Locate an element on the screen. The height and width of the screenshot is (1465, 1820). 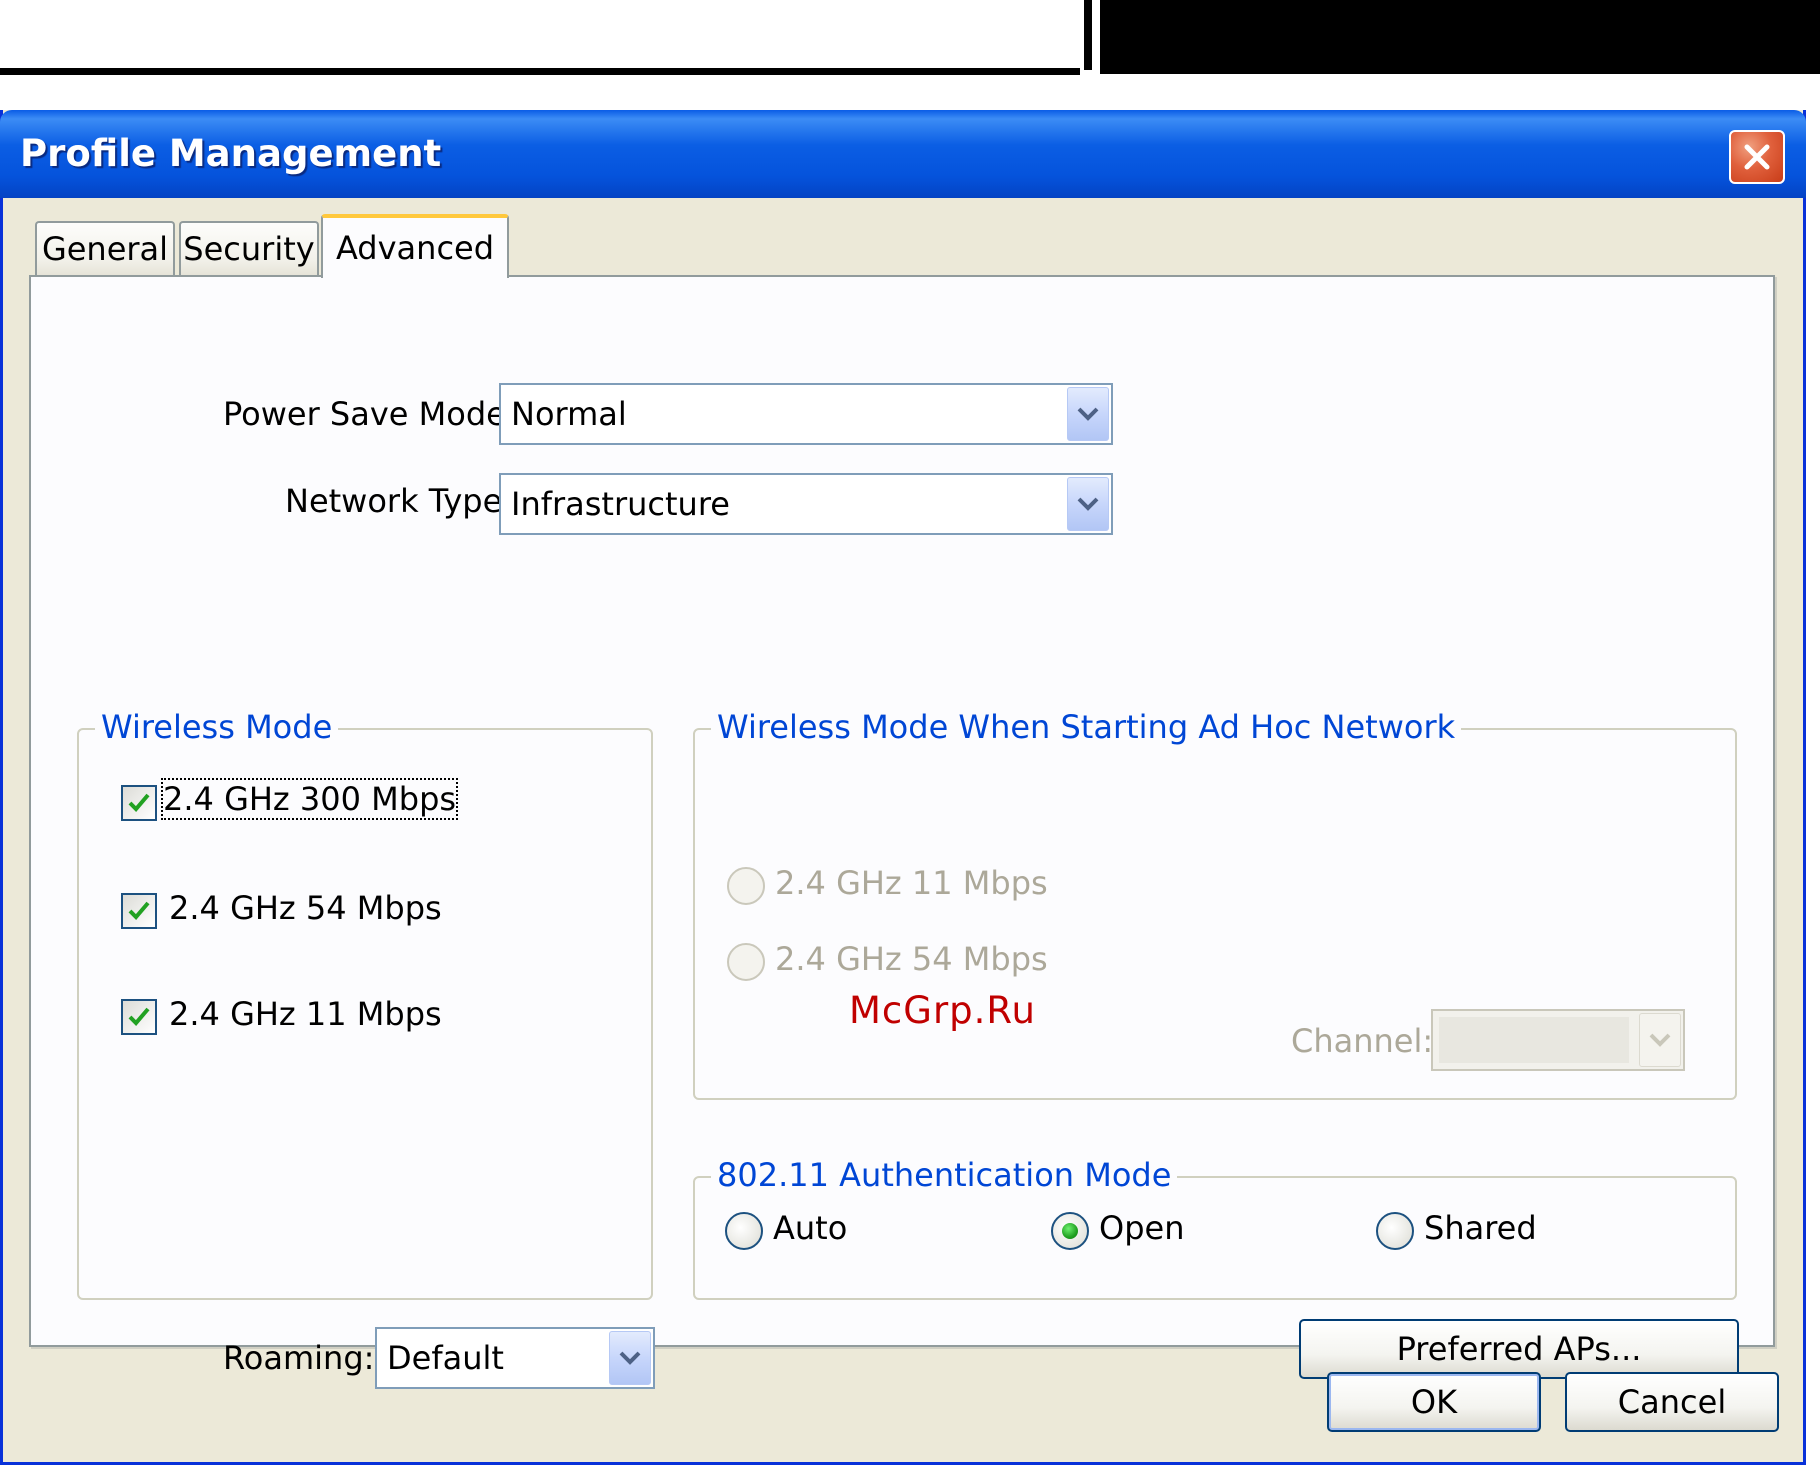
wireless-mode-54-checkbox is located at coordinates (139, 911).